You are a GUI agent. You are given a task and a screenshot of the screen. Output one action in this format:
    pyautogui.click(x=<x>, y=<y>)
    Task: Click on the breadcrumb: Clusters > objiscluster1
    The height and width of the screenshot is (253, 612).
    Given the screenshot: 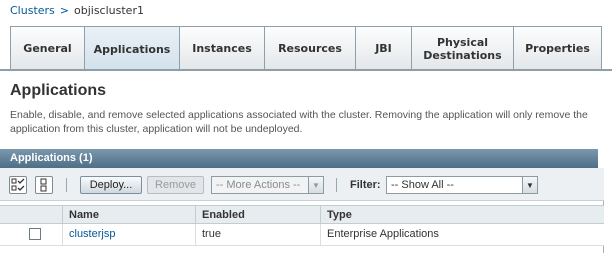 What is the action you would take?
    pyautogui.click(x=77, y=10)
    